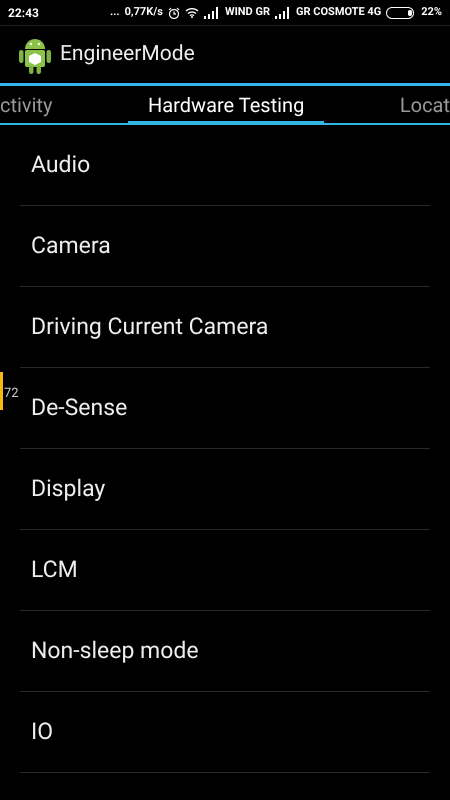  What do you see at coordinates (401, 12) in the screenshot?
I see `battery-icon` at bounding box center [401, 12].